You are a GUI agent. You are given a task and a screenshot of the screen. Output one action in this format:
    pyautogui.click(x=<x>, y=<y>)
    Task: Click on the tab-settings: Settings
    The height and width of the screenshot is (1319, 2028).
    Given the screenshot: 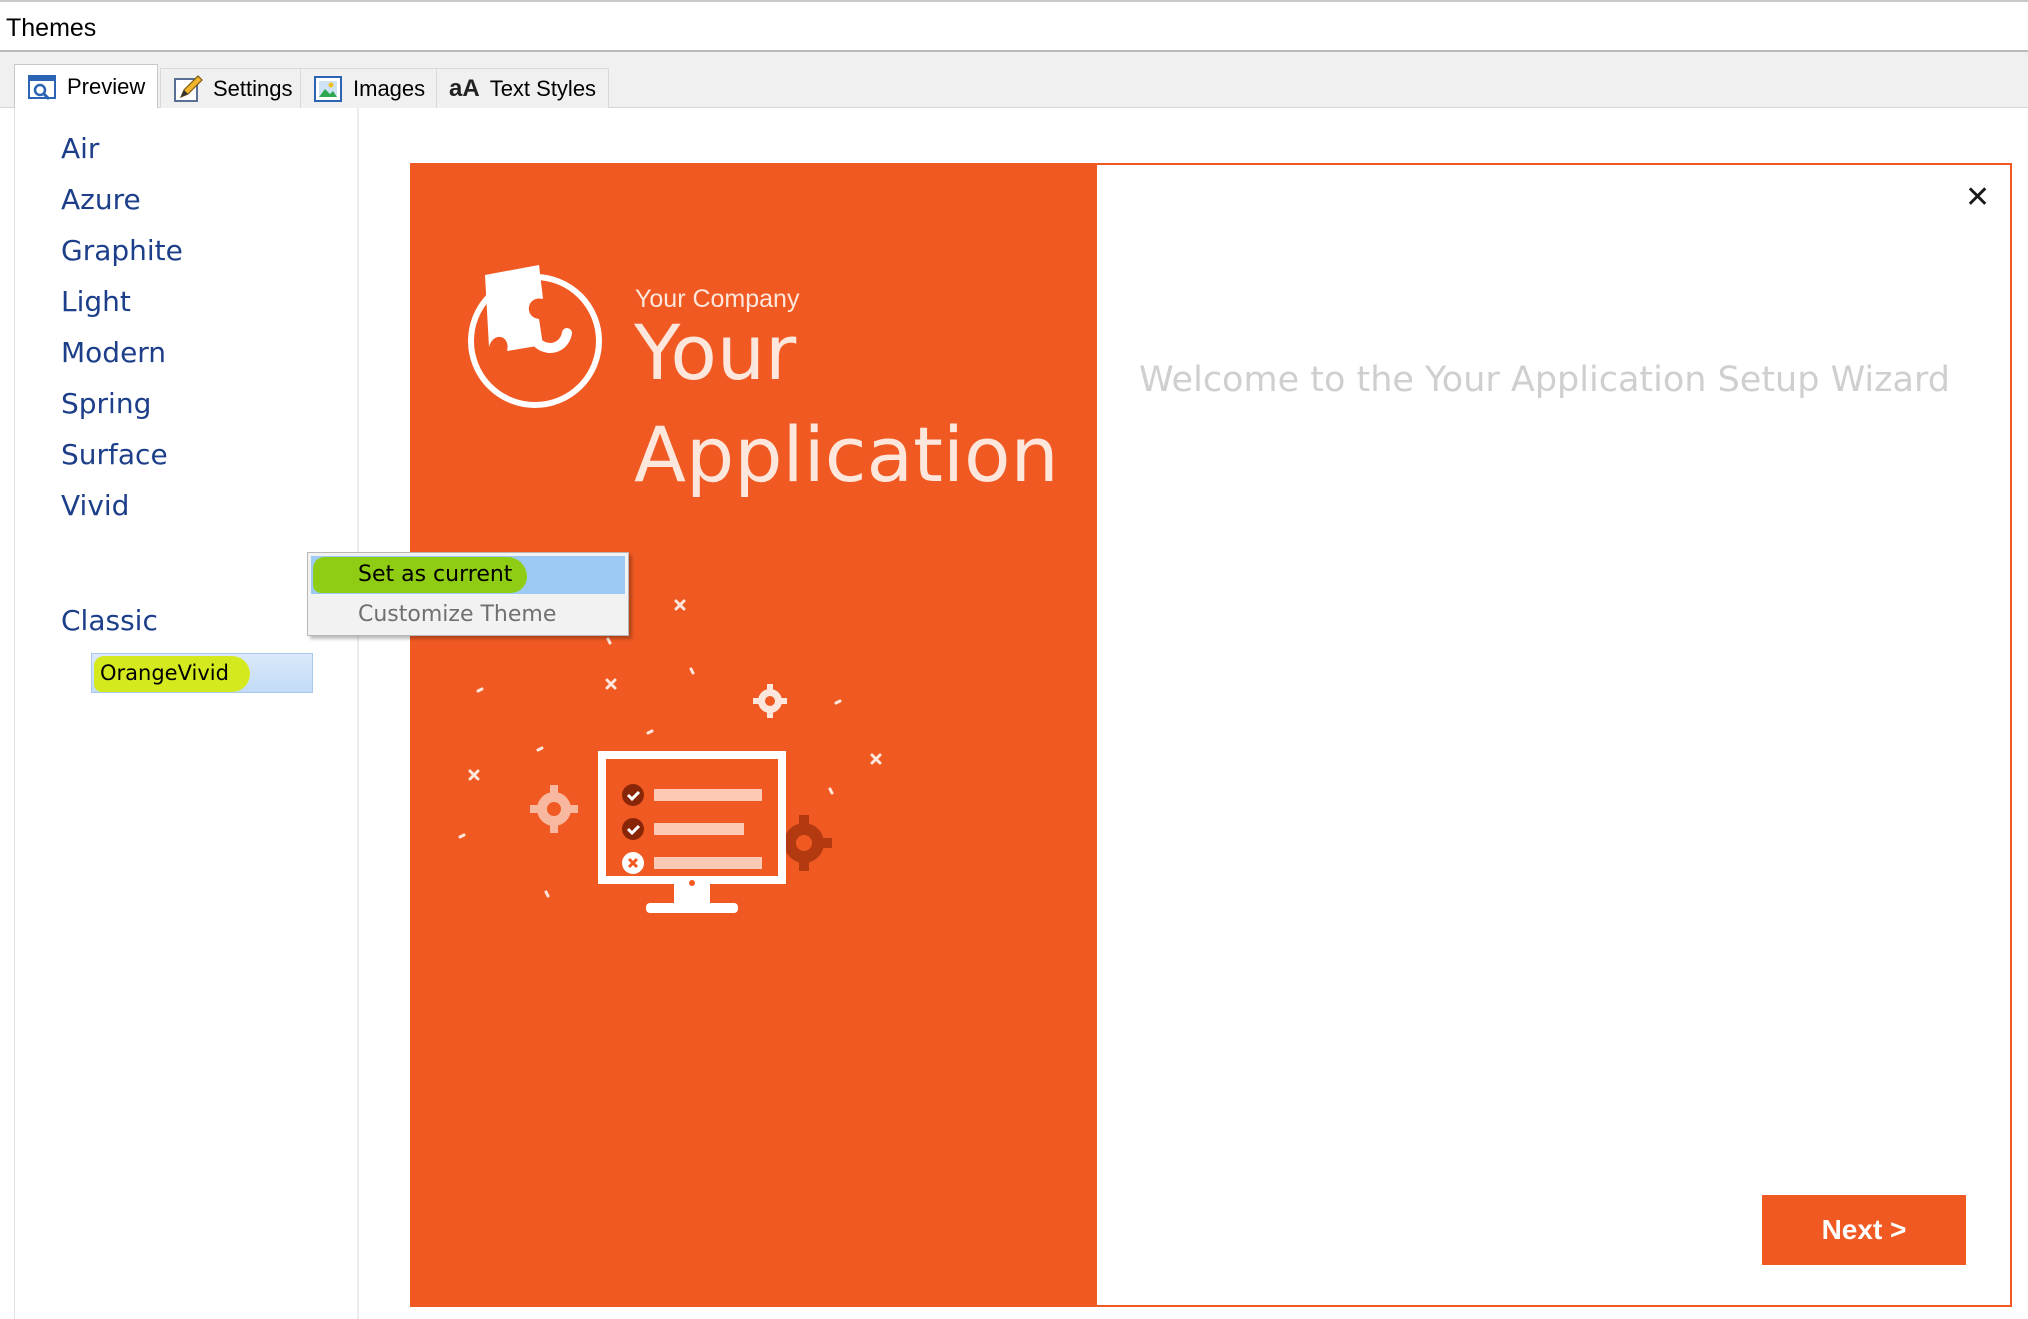 What is the action you would take?
    pyautogui.click(x=233, y=88)
    